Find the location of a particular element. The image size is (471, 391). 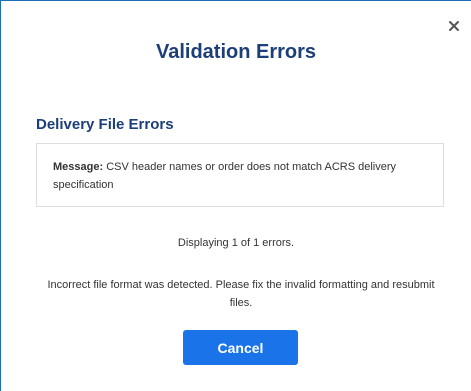

dialog-title: Validation Errors is located at coordinates (236, 52).